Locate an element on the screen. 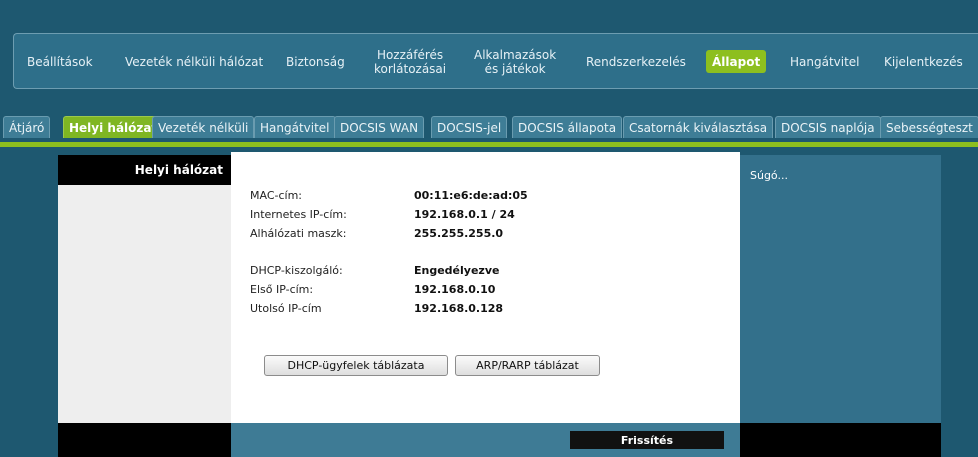  nav-item-label: Rendszerkezelés is located at coordinates (636, 62).